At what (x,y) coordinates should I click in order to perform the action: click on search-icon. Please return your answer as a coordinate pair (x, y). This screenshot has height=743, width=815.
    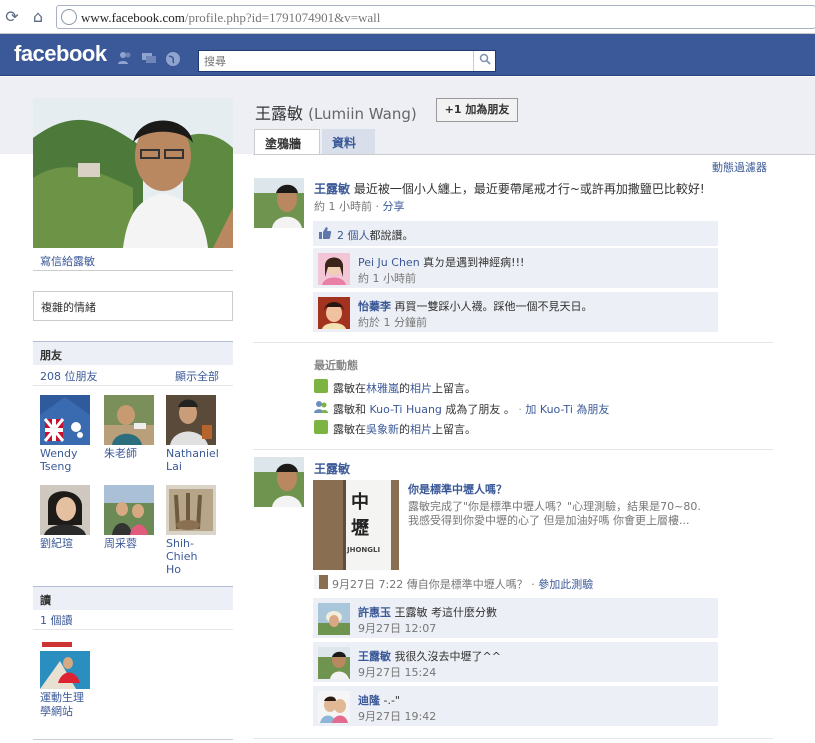
    Looking at the image, I should click on (484, 61).